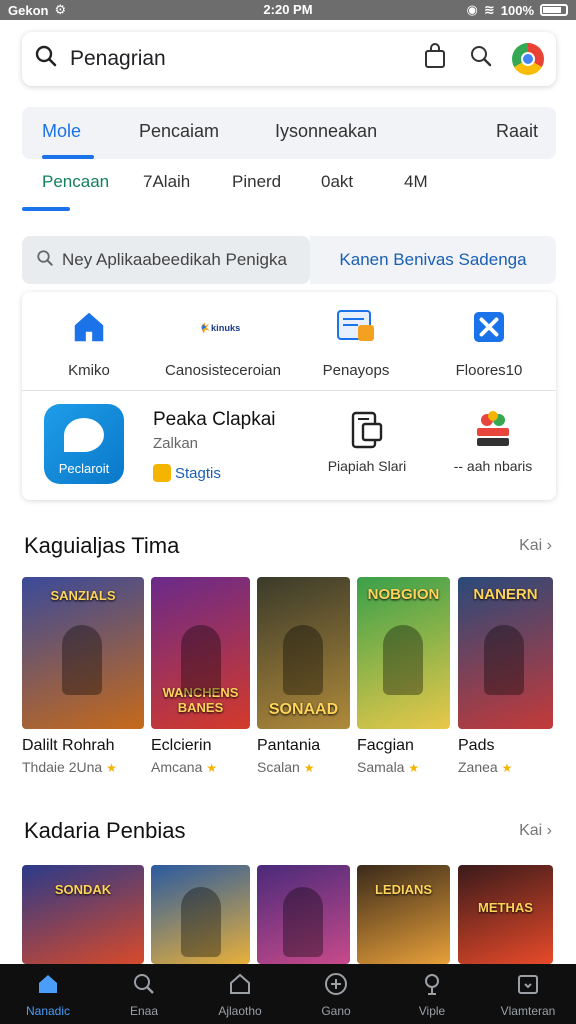 This screenshot has height=1024, width=576. I want to click on game-cover-art: LEDIANS, so click(403, 914).